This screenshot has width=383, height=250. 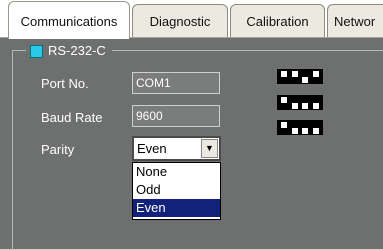 What do you see at coordinates (72, 117) in the screenshot?
I see `baud-rate-label: Baud Rate` at bounding box center [72, 117].